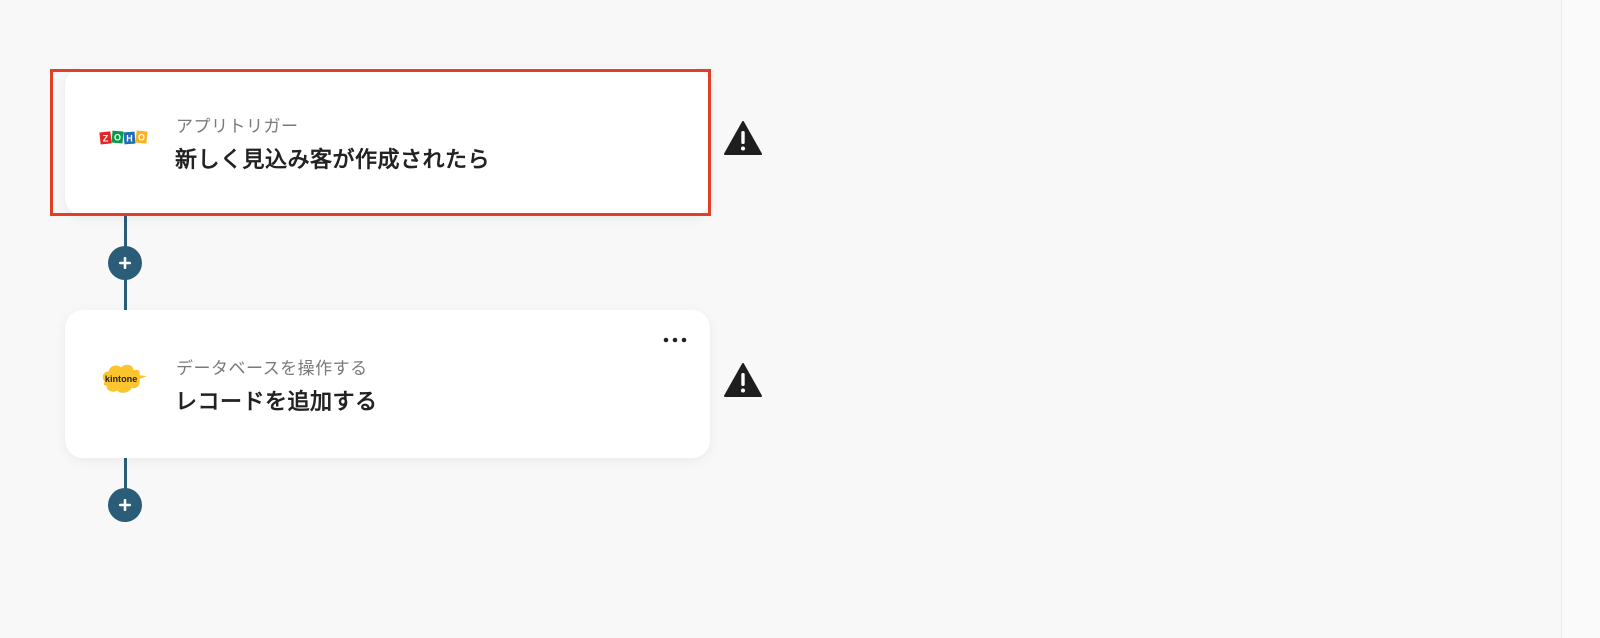 This screenshot has width=1600, height=638. What do you see at coordinates (124, 138) in the screenshot?
I see `zoho-logo: Z O H O` at bounding box center [124, 138].